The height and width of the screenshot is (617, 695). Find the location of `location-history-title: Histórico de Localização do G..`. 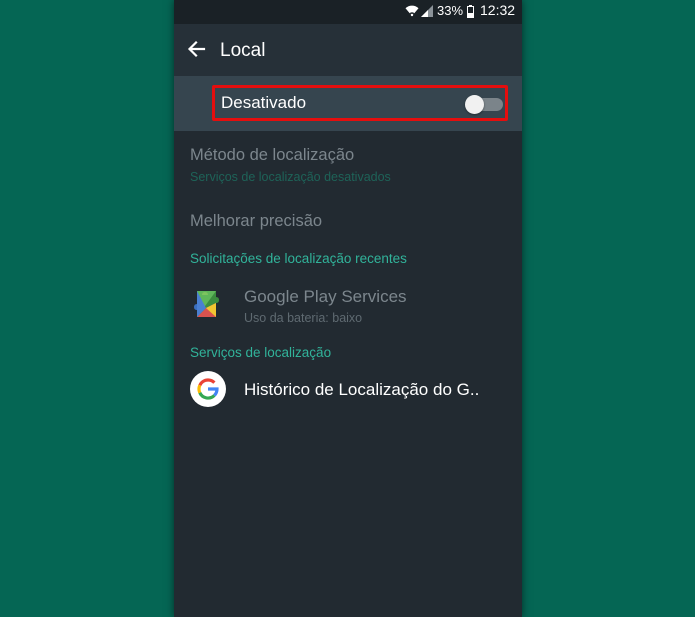

location-history-title: Histórico de Localização do G.. is located at coordinates (362, 389).